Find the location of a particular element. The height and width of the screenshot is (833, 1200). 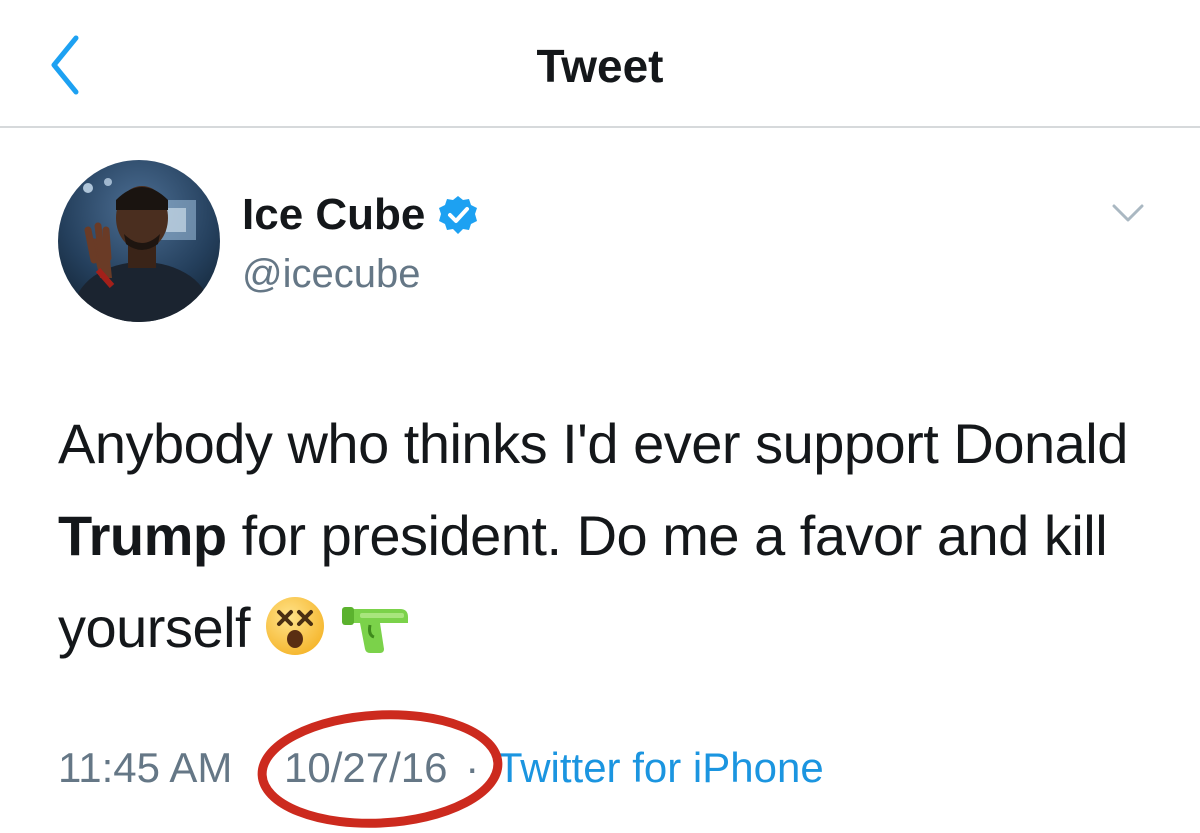

dizzy-face-emoji-icon is located at coordinates (295, 638).